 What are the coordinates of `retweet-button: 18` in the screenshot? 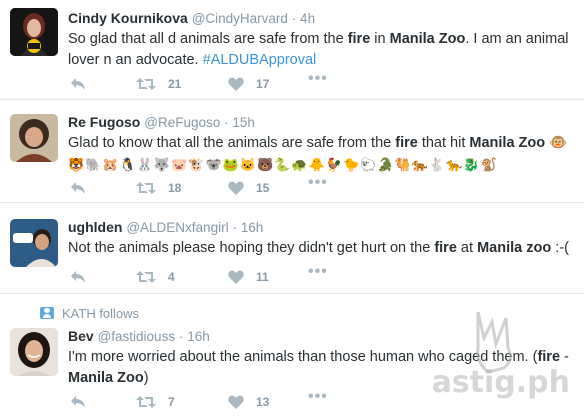 It's located at (158, 188).